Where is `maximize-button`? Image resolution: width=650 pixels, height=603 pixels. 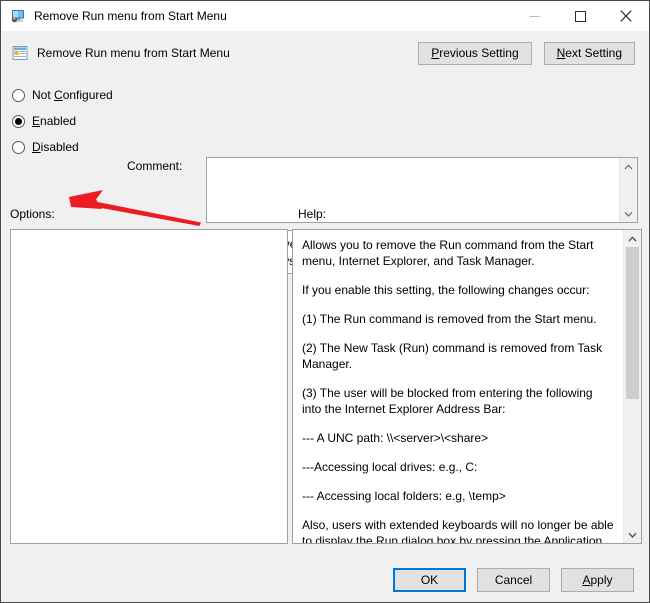 maximize-button is located at coordinates (580, 16).